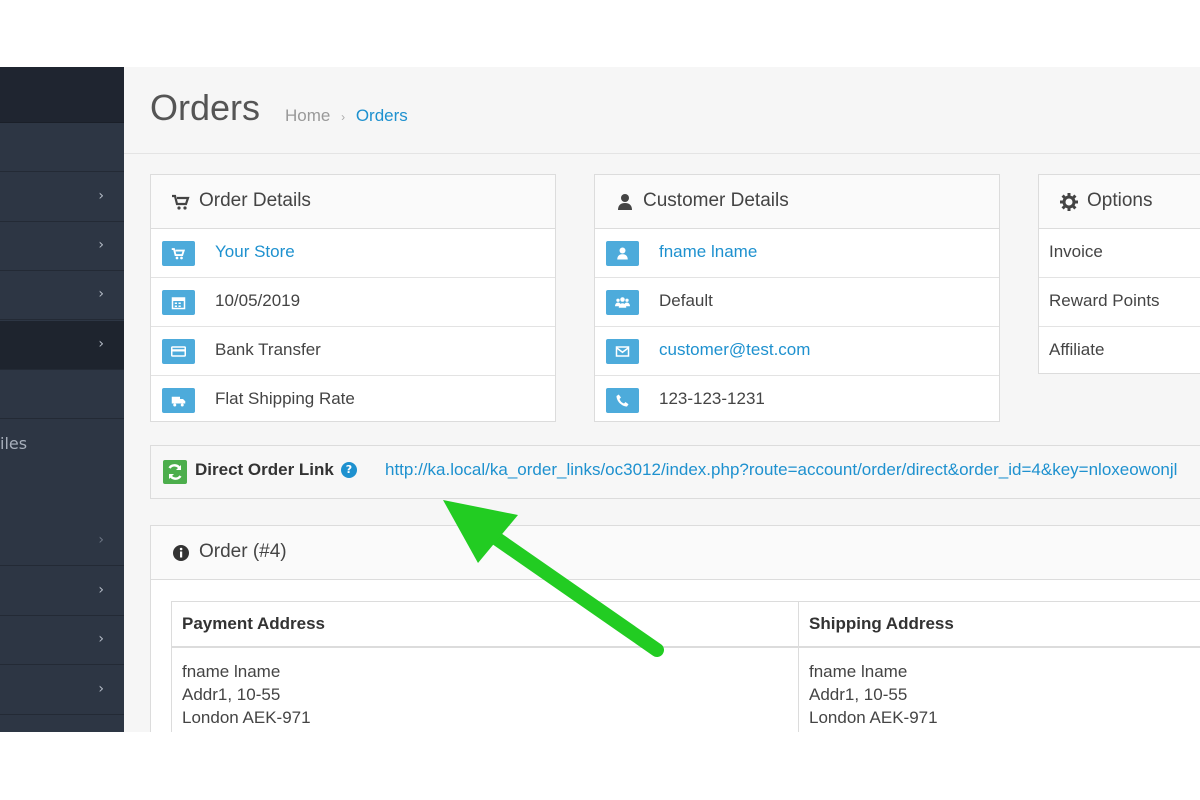 The width and height of the screenshot is (1200, 800). What do you see at coordinates (485, 624) in the screenshot?
I see `payment-address-header: Payment Address` at bounding box center [485, 624].